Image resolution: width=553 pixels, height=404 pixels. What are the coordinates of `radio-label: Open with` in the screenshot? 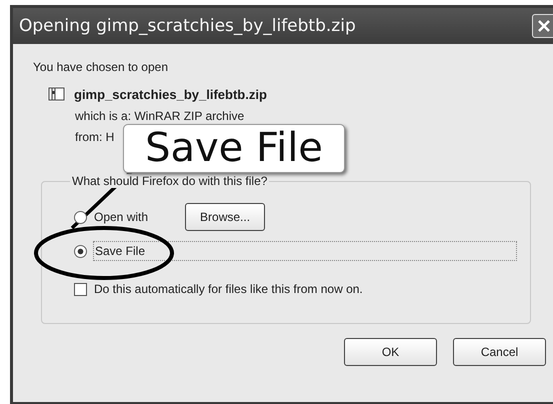 It's located at (121, 217).